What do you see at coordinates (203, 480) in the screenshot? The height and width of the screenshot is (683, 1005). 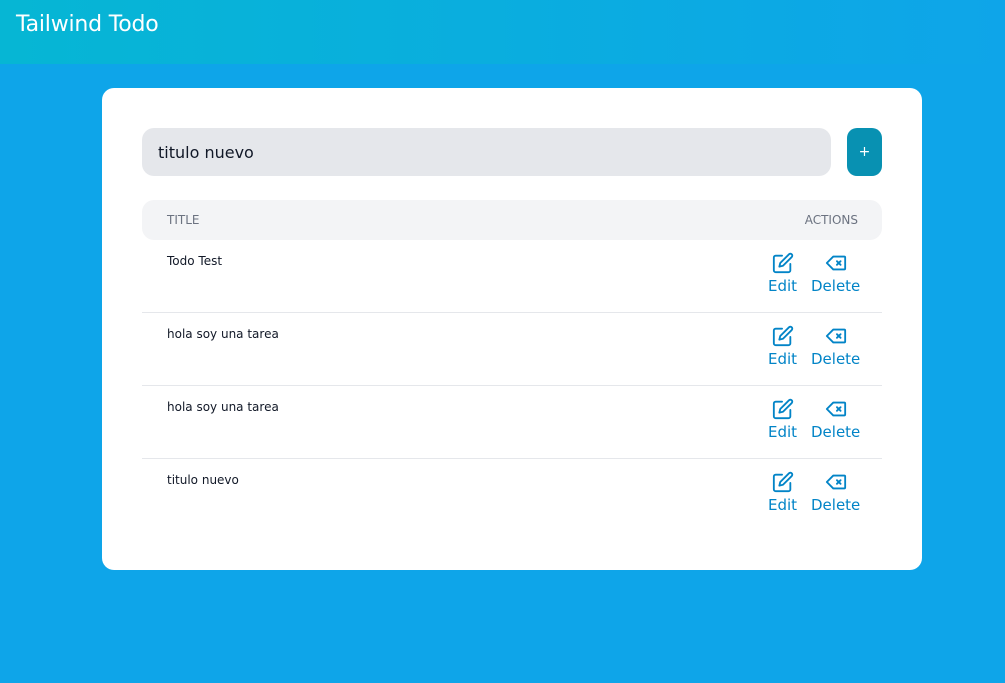 I see `todo-title: titulo nuevo` at bounding box center [203, 480].